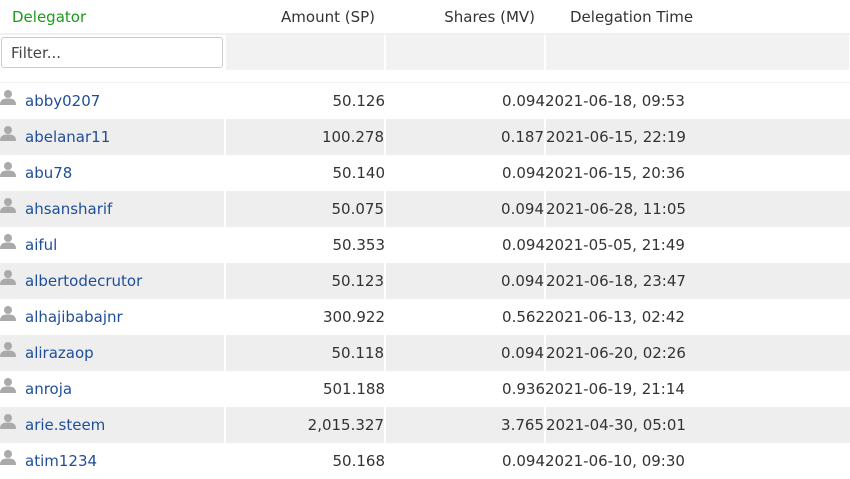 Image resolution: width=850 pixels, height=479 pixels. I want to click on filter-cell-time, so click(697, 52).